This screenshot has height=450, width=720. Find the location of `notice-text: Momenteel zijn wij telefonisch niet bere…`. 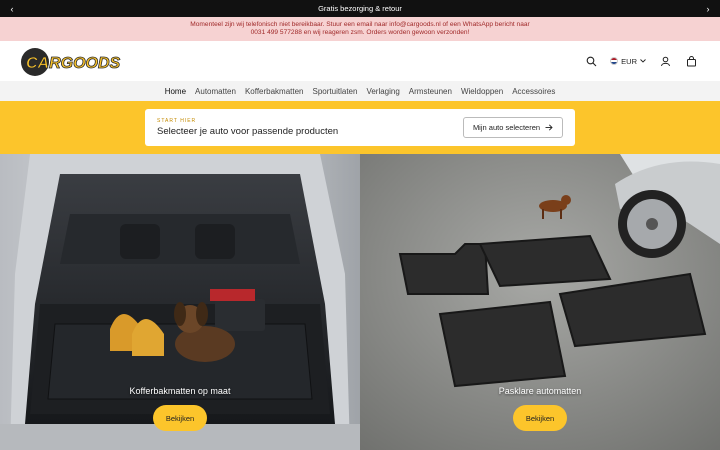

notice-text: Momenteel zijn wij telefonisch niet bere… is located at coordinates (360, 28).